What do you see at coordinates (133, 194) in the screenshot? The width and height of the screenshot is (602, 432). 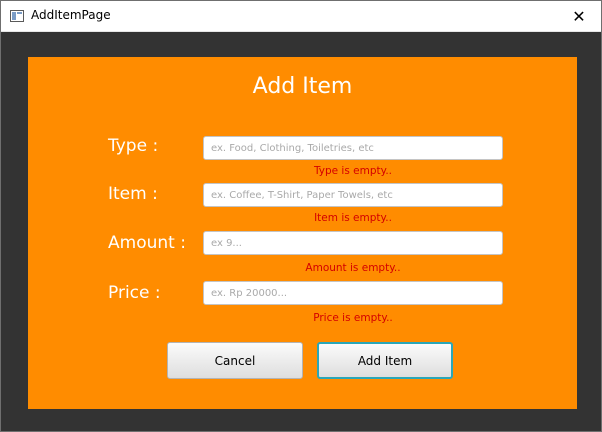 I see `item-label: Item :` at bounding box center [133, 194].